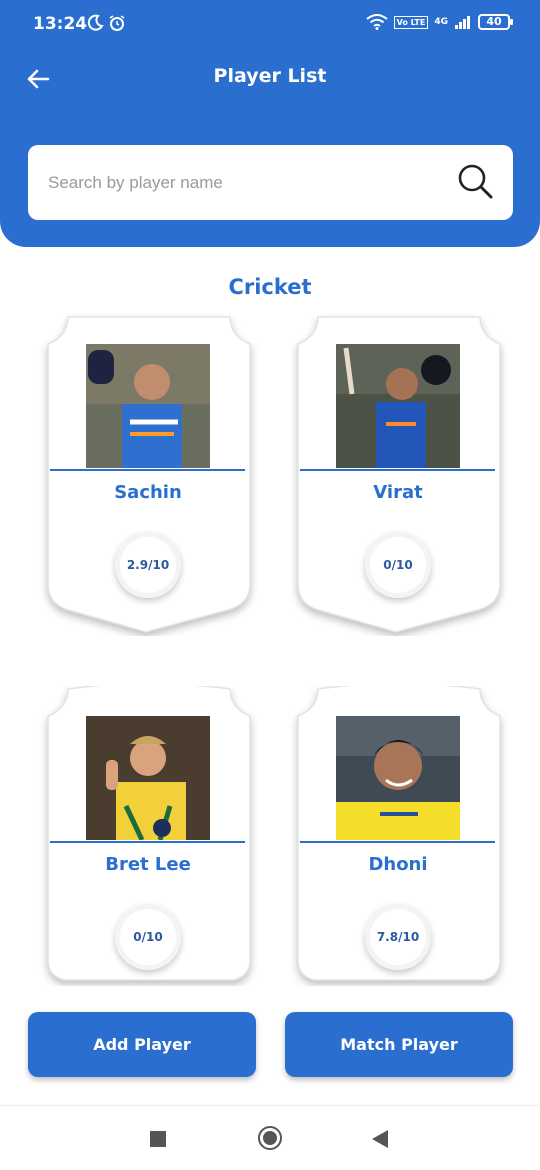 This screenshot has height=1170, width=540. Describe the element at coordinates (462, 22) in the screenshot. I see `signal-icon` at that location.